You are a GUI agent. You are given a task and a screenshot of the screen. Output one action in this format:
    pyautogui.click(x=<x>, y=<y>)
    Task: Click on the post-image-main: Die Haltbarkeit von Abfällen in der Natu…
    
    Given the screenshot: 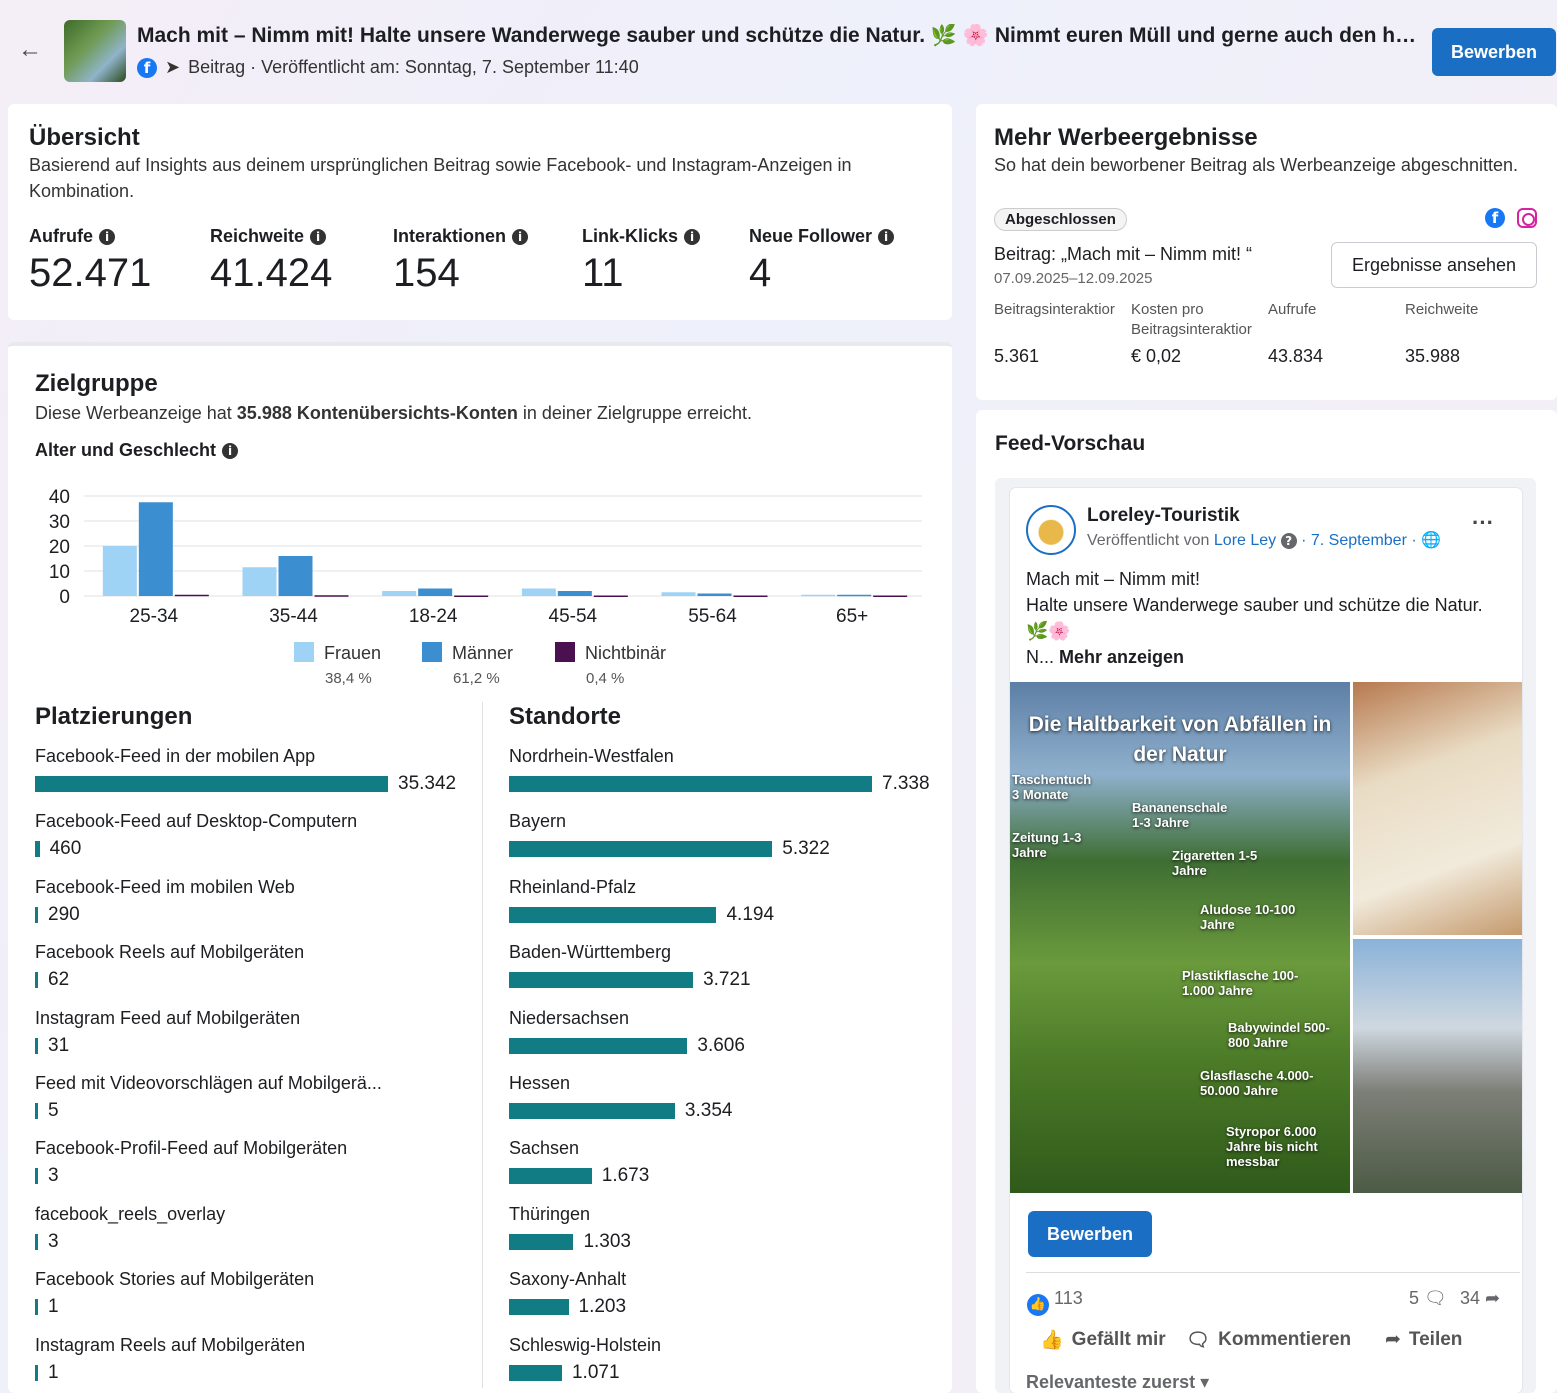 What is the action you would take?
    pyautogui.click(x=1180, y=937)
    